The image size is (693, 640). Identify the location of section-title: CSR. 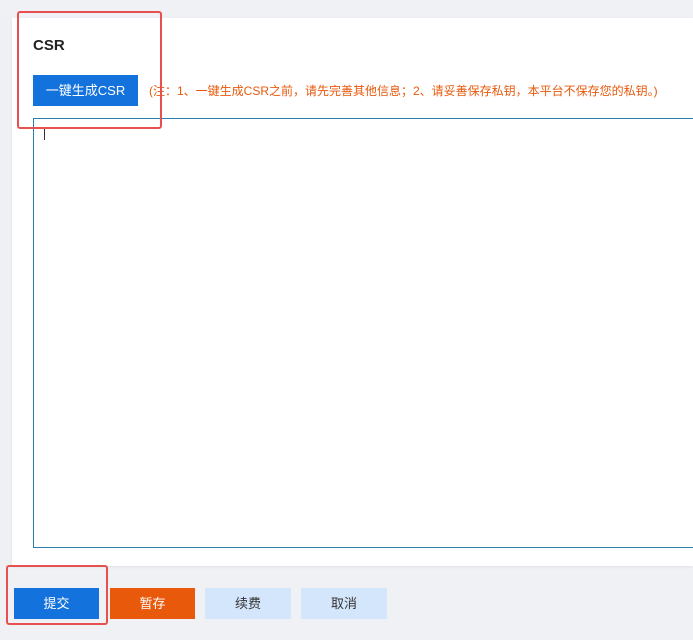
(49, 45).